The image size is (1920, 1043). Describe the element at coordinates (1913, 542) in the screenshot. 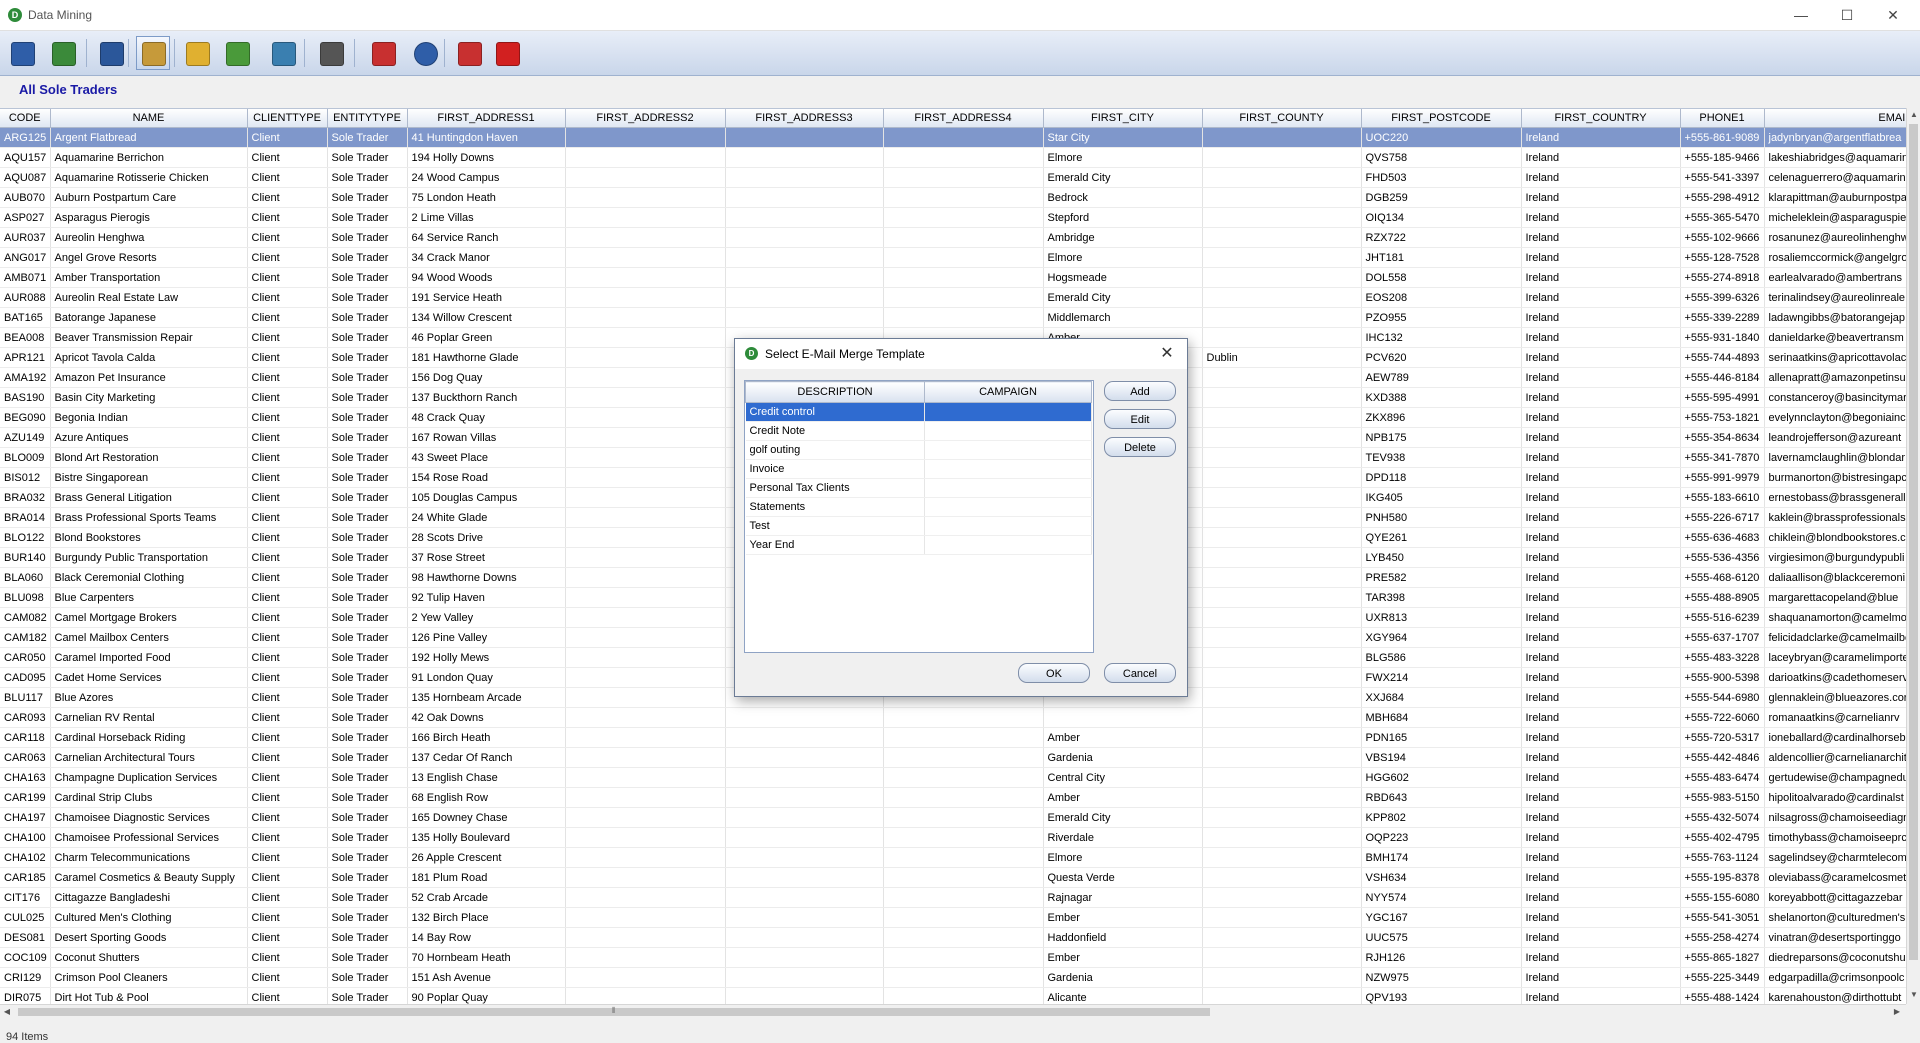

I see `vertical-scroll-thumb` at that location.